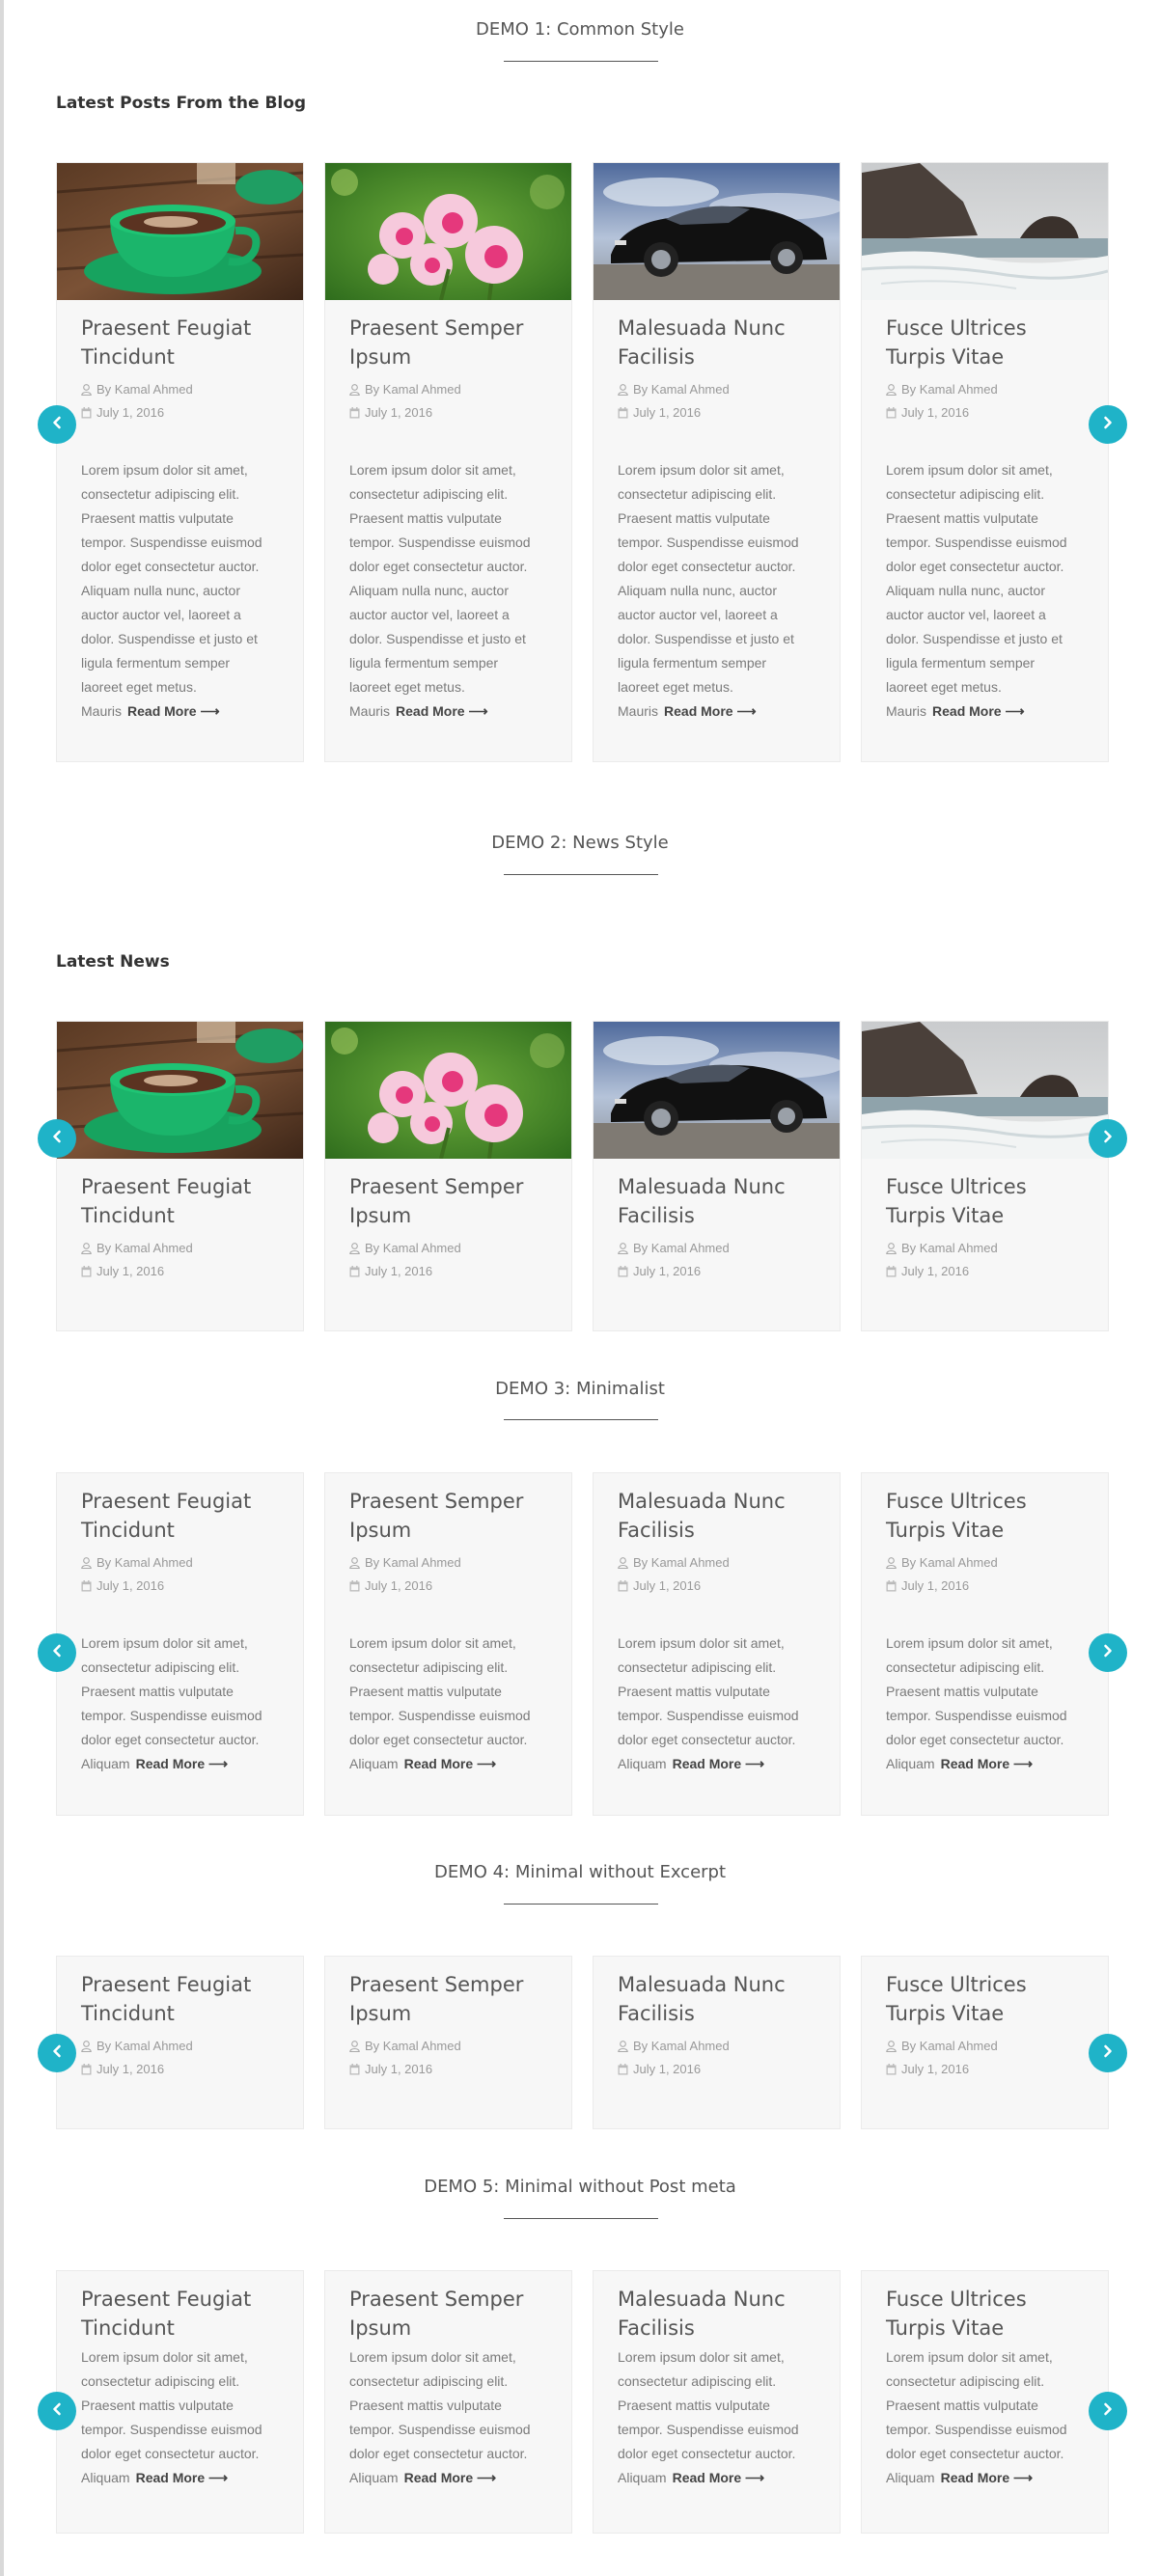  I want to click on read-more-line: Mauris Read More ⟶, so click(687, 712).